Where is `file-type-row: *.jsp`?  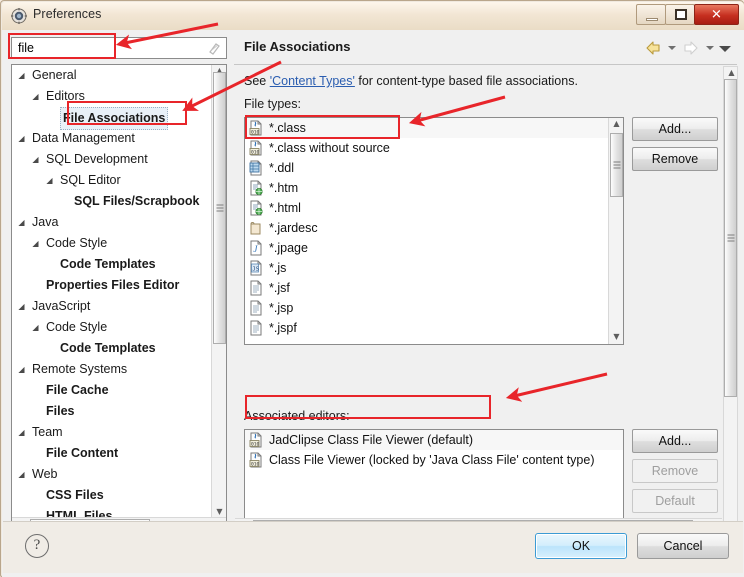 file-type-row: *.jsp is located at coordinates (434, 308).